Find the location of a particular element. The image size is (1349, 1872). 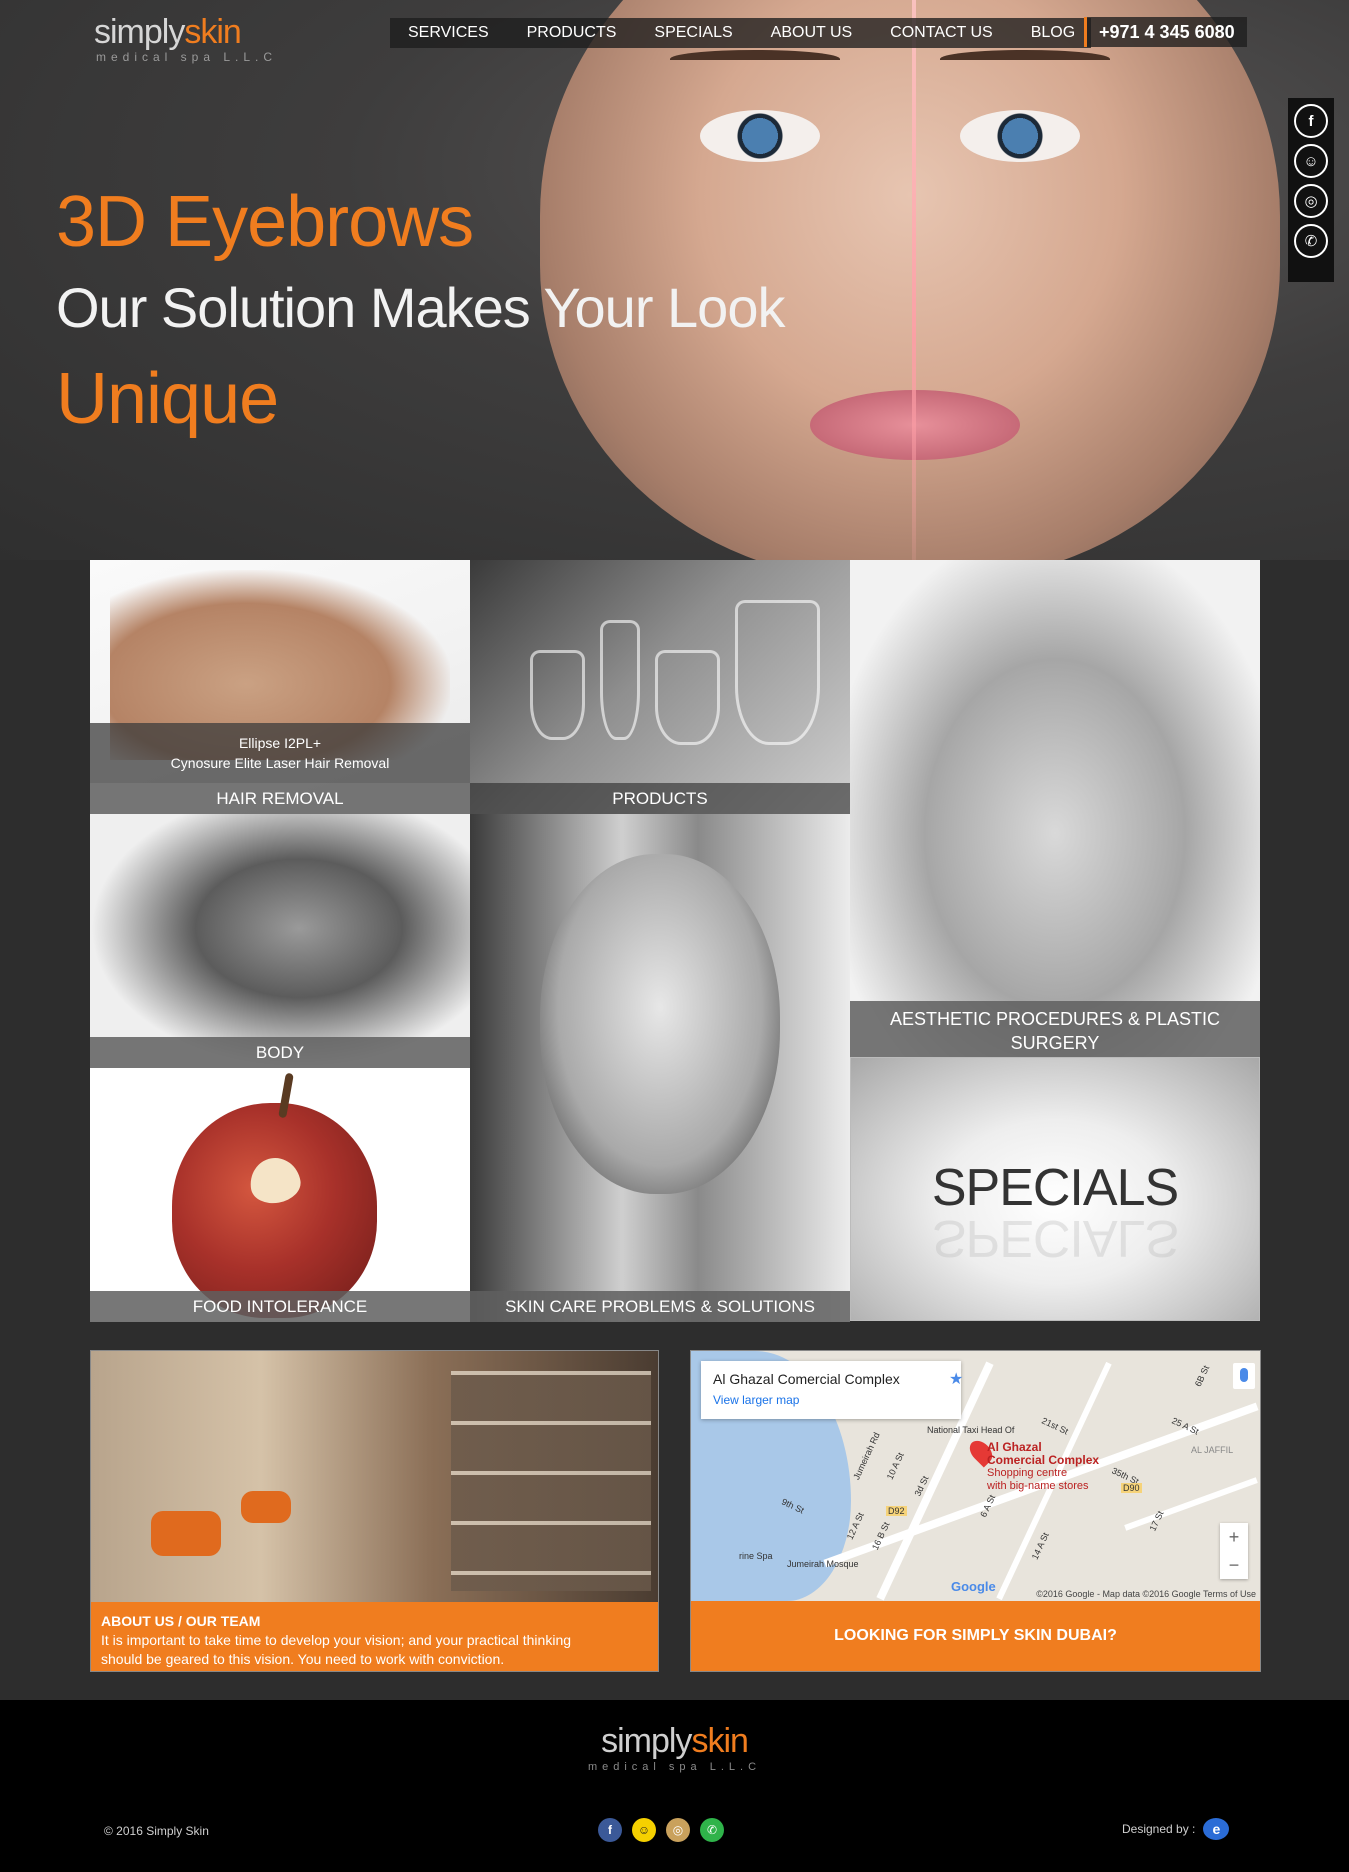

footer-logo-word-skin: skin is located at coordinates (719, 1741).